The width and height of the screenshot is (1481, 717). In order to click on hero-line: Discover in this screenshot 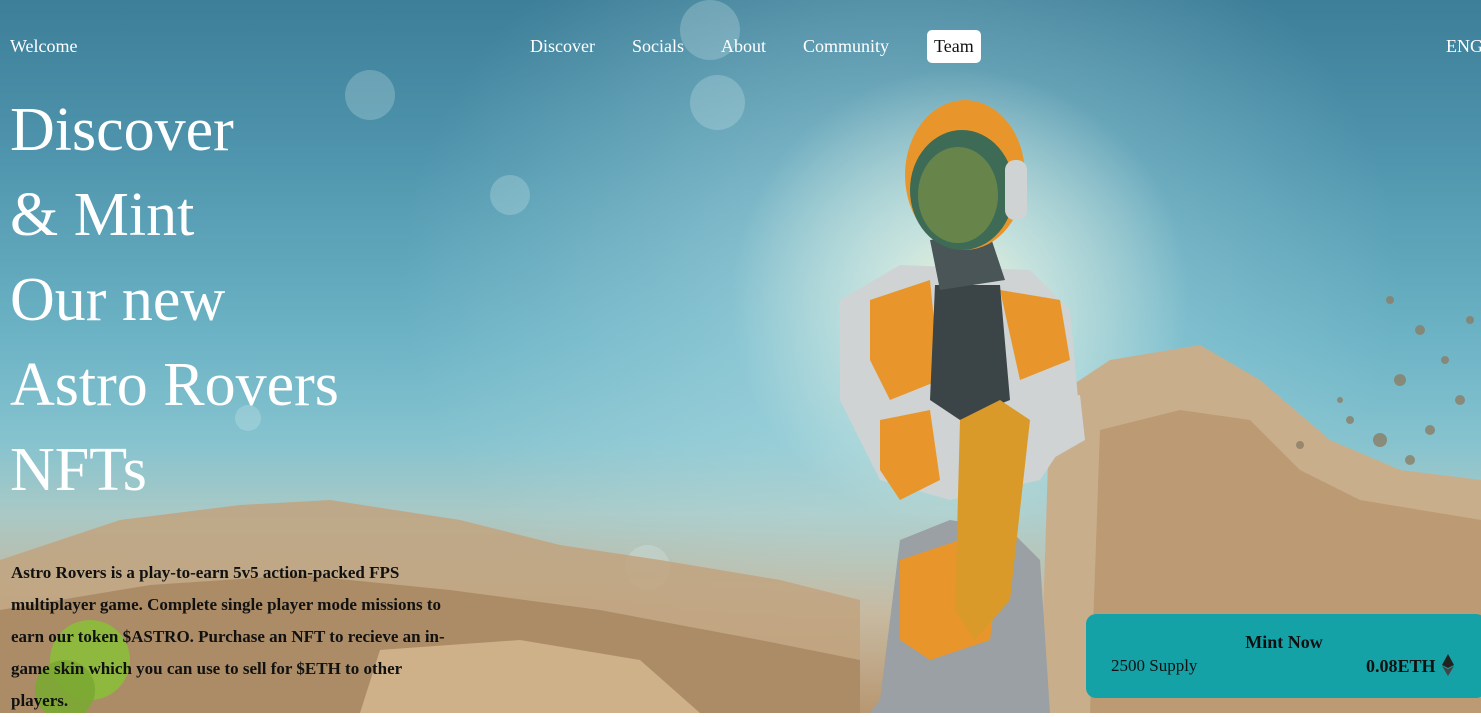, I will do `click(122, 130)`.